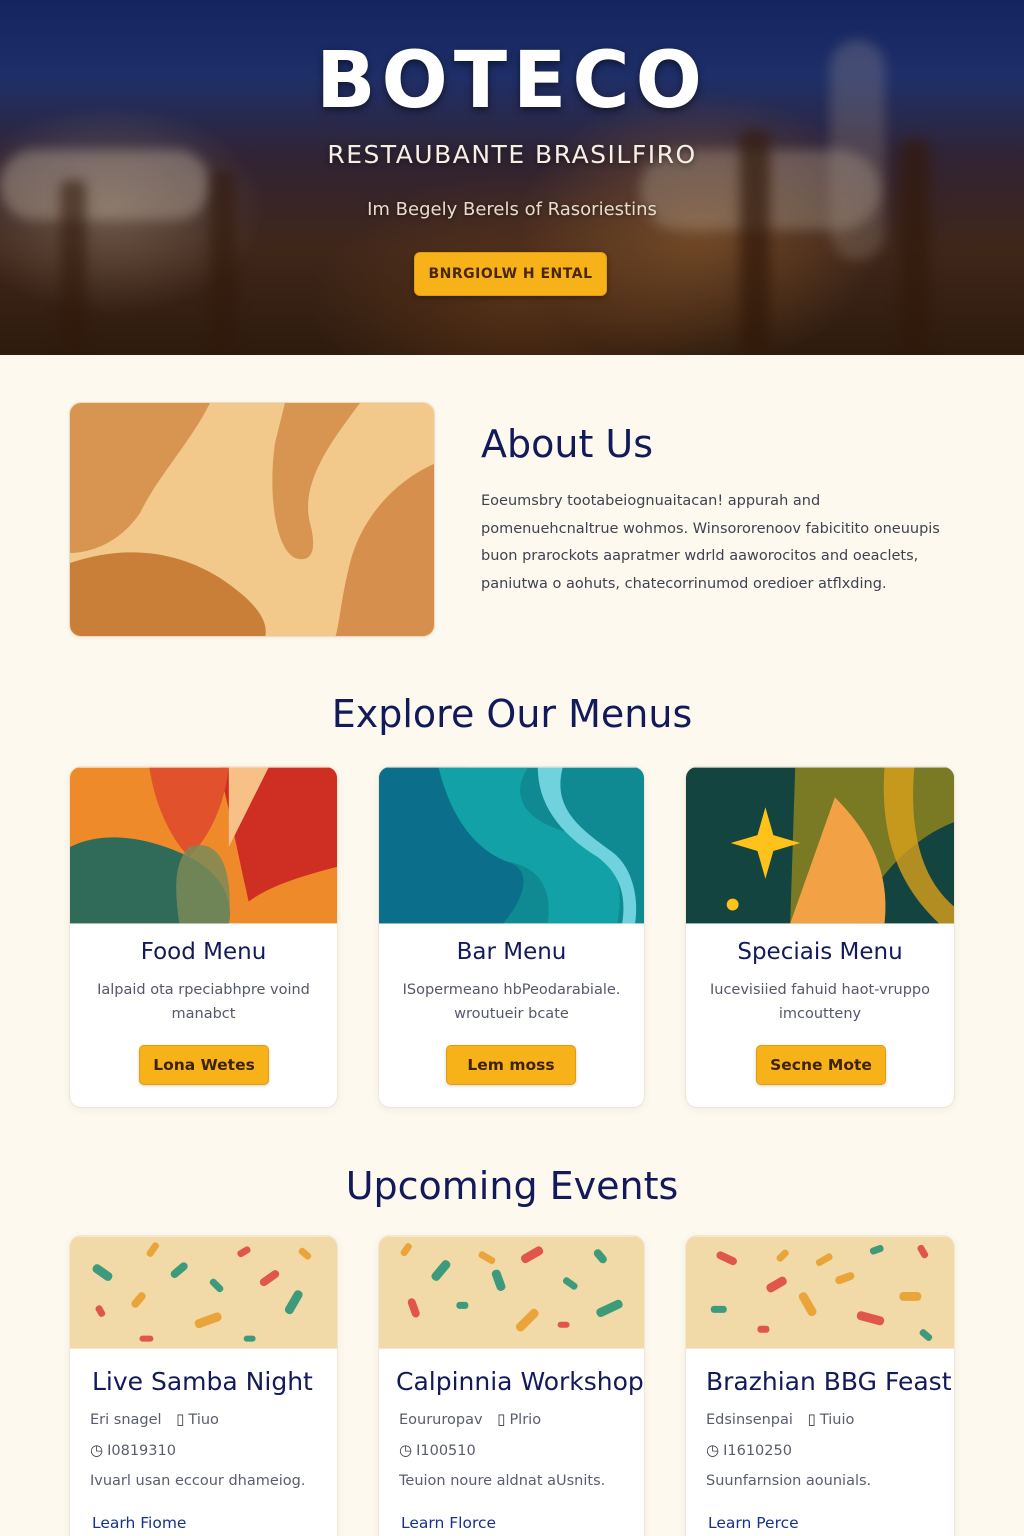 This screenshot has height=1536, width=1024. Describe the element at coordinates (511, 1065) in the screenshot. I see `bar-menu-button: Lem moss` at that location.